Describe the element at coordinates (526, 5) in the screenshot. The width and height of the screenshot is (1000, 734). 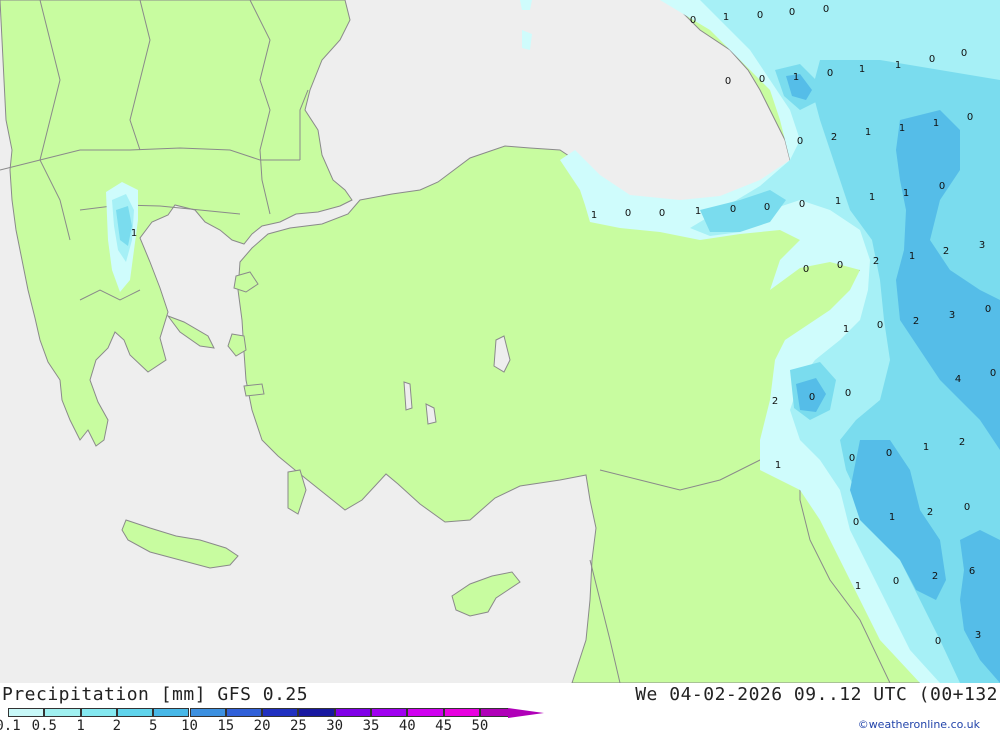
I see `precip-area-light` at that location.